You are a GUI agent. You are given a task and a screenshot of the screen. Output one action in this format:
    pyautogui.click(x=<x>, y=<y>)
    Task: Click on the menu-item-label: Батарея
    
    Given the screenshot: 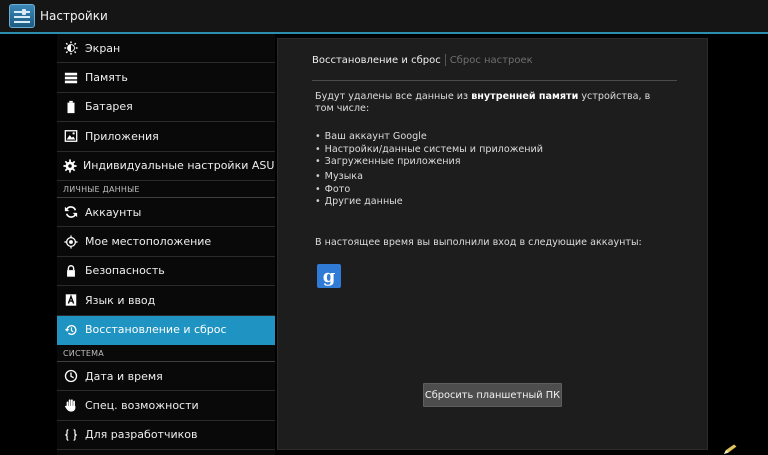 What is the action you would take?
    pyautogui.click(x=109, y=107)
    